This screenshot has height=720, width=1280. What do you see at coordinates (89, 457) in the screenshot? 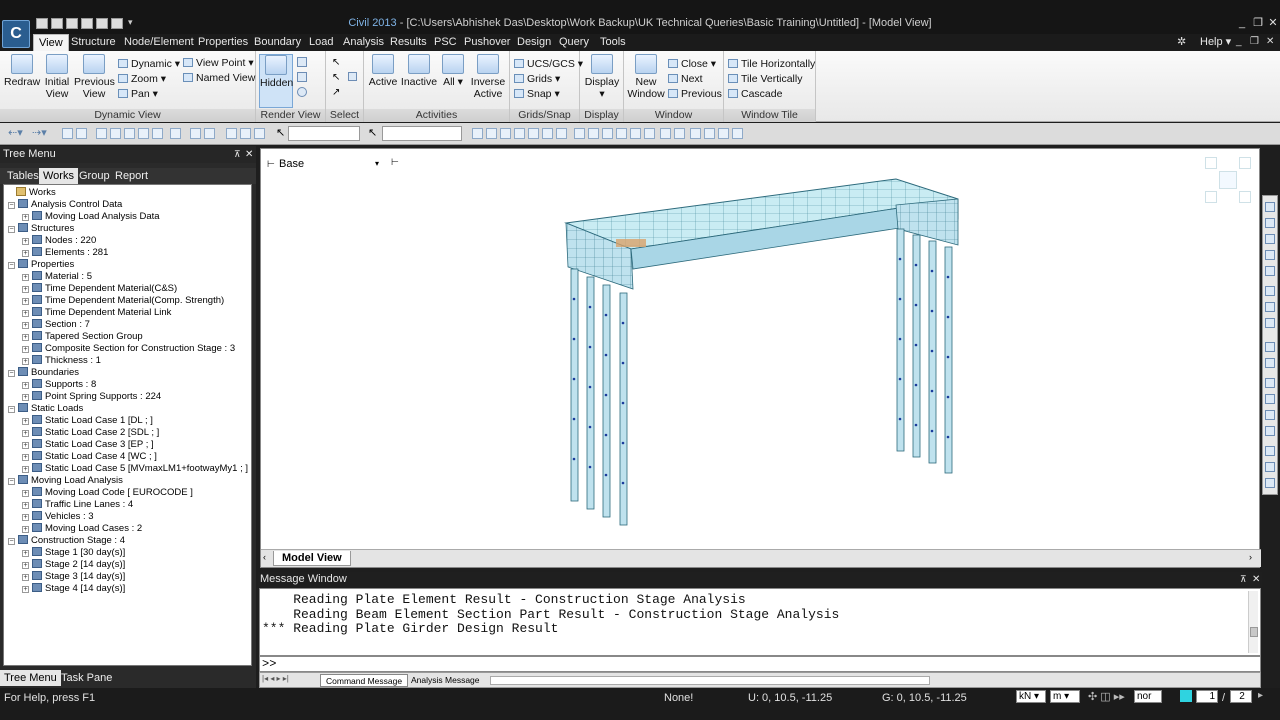
I see `tree-item: + Static Load Case 4 [WC ; ]` at bounding box center [89, 457].